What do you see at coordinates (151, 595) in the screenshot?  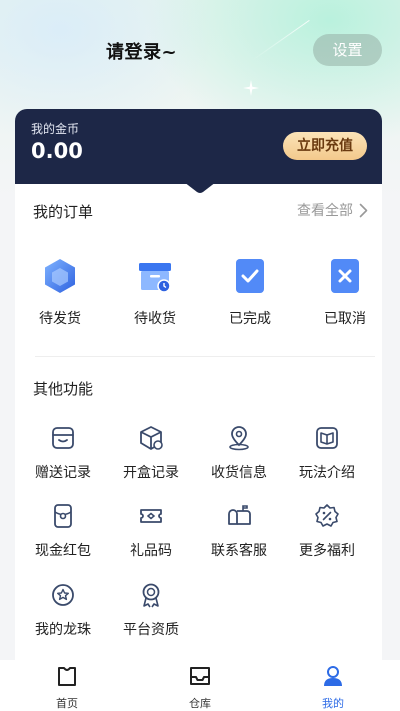 I see `badge-icon` at bounding box center [151, 595].